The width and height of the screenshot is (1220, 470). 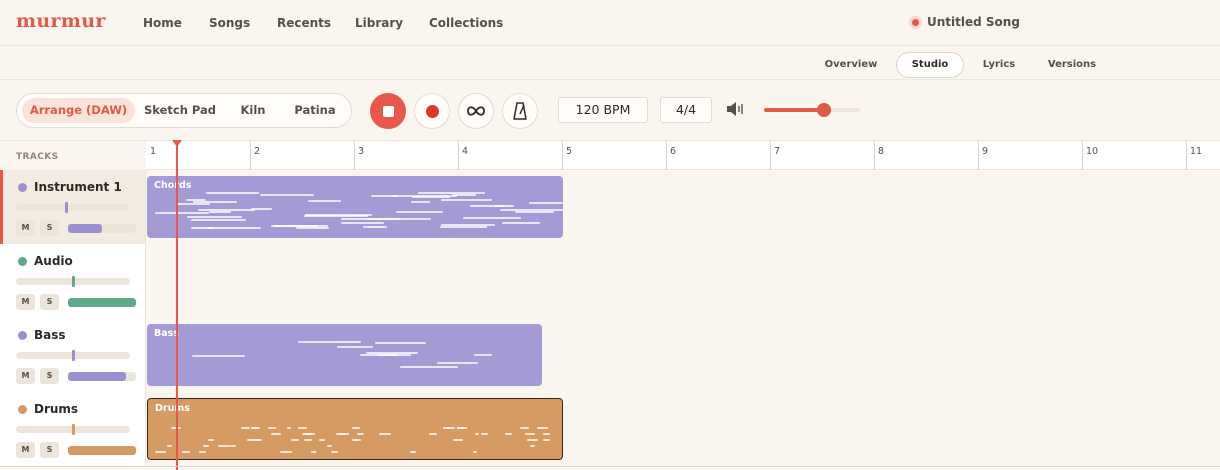 What do you see at coordinates (973, 22) in the screenshot?
I see `song-title: Untitled Song` at bounding box center [973, 22].